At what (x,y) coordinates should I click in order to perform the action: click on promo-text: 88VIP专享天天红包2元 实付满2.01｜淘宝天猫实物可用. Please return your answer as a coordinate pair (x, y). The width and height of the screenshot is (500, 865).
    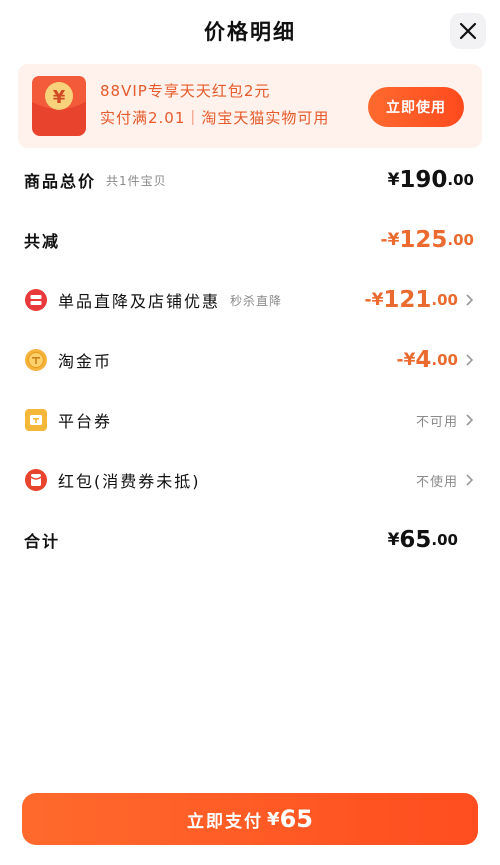
    Looking at the image, I should click on (214, 105).